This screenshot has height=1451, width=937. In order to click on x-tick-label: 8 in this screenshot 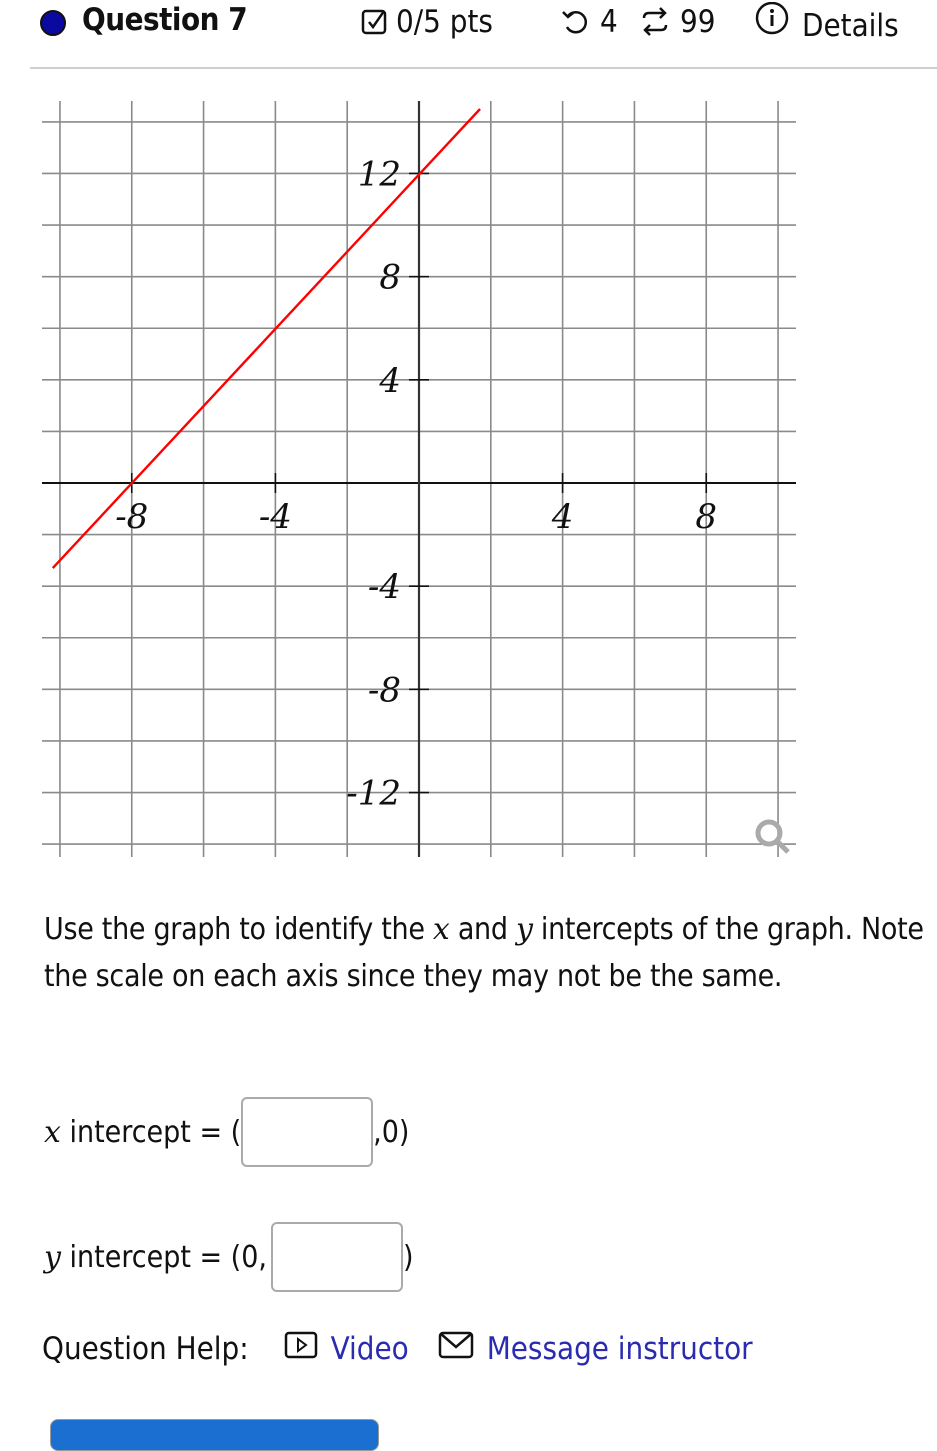, I will do `click(706, 517)`.